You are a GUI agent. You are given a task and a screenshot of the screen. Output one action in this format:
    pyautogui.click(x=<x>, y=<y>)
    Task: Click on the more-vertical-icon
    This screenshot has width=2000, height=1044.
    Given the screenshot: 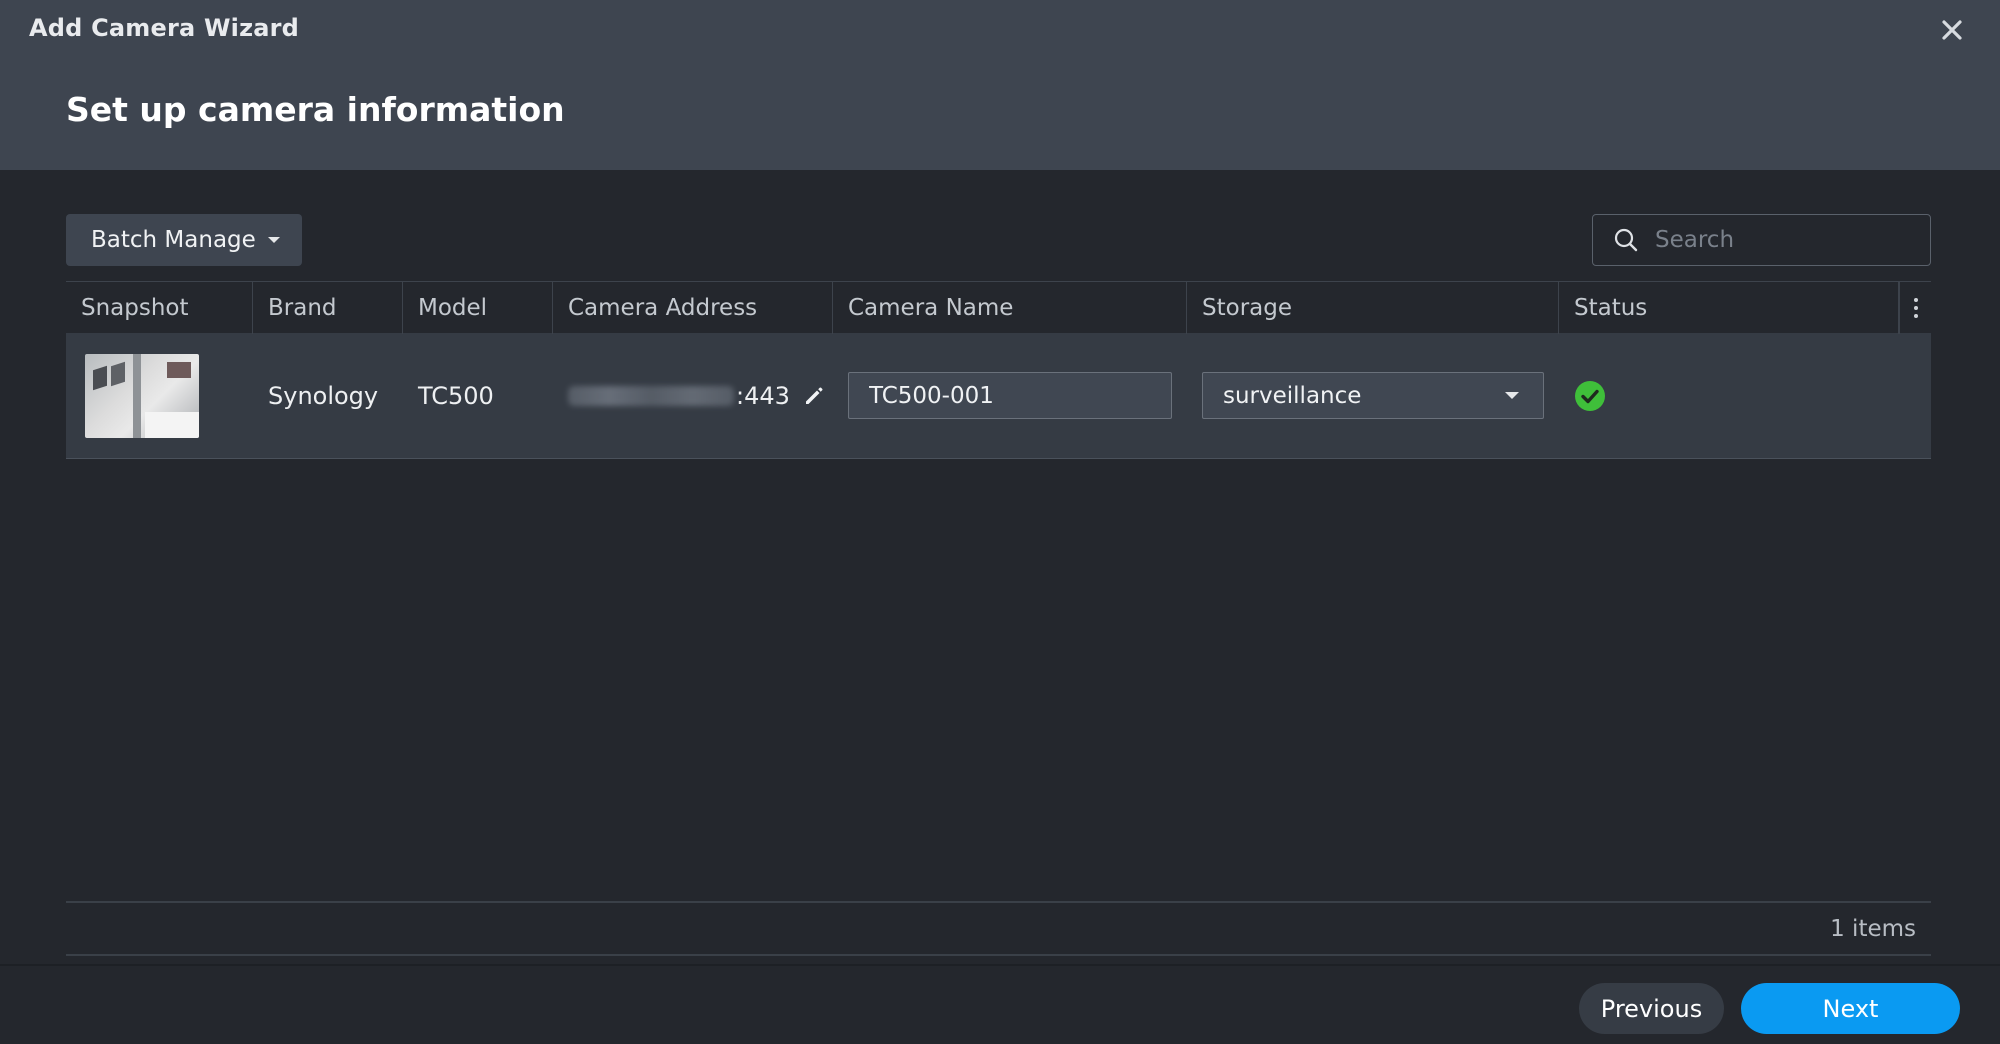 What is the action you would take?
    pyautogui.click(x=1915, y=300)
    